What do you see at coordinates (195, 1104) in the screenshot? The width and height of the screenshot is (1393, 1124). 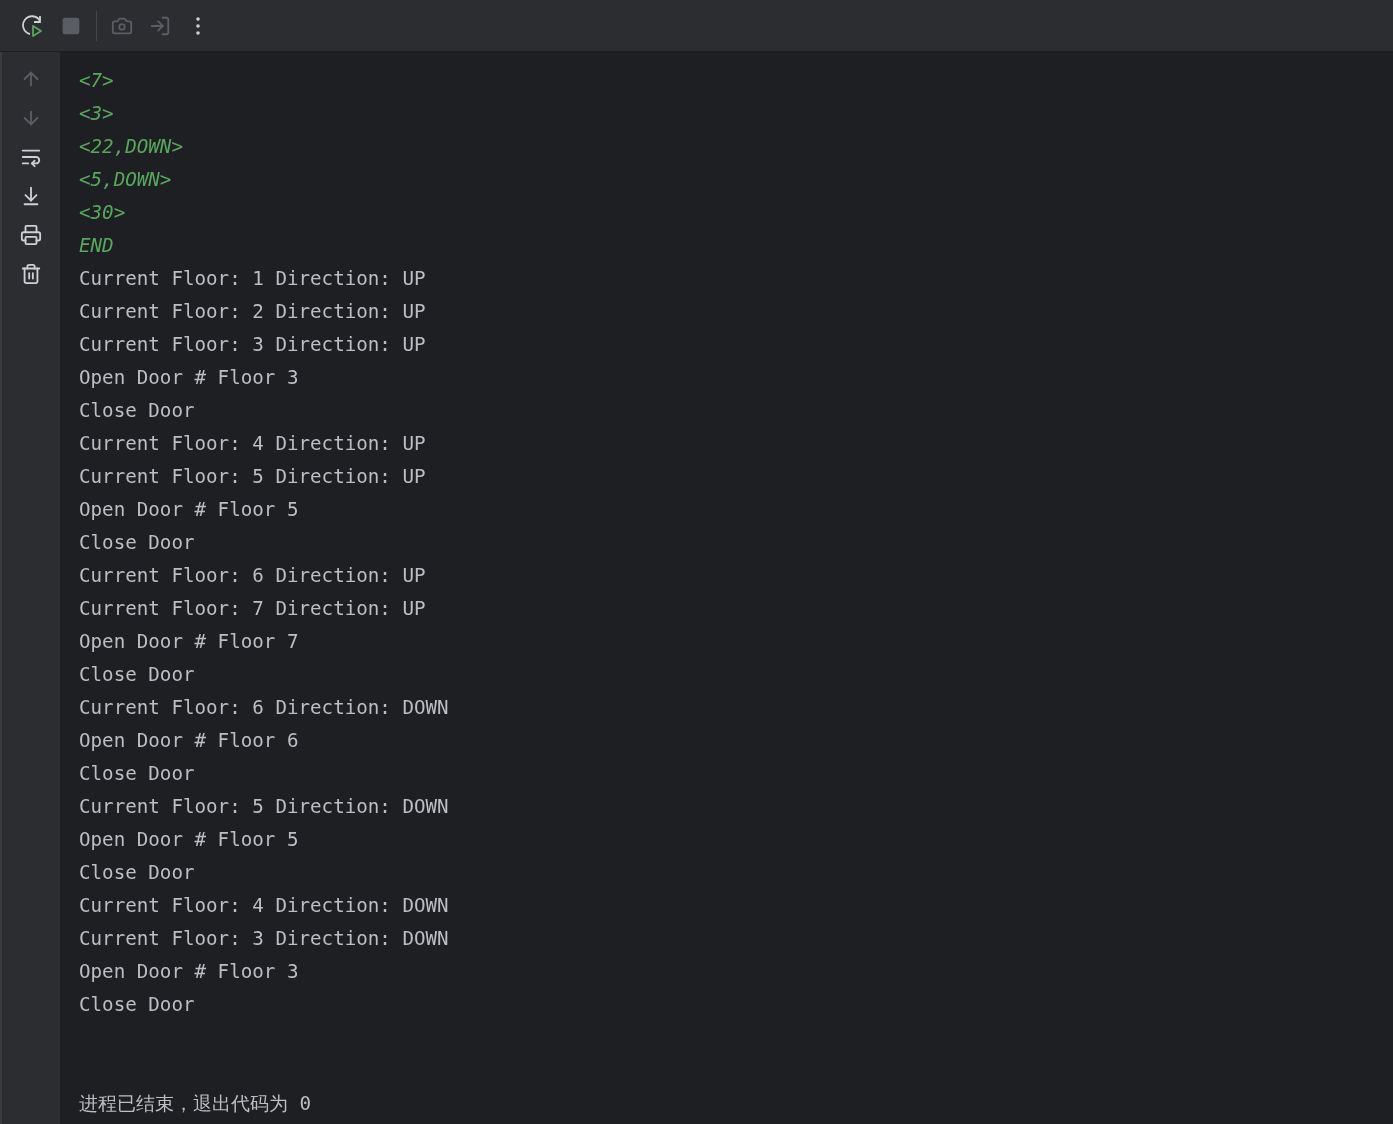 I see `exit-message: 进程已结束，退出代码为 0` at bounding box center [195, 1104].